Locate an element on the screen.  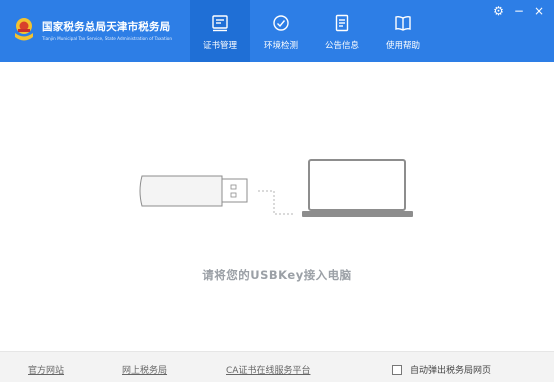
close-icon: × is located at coordinates (539, 11).